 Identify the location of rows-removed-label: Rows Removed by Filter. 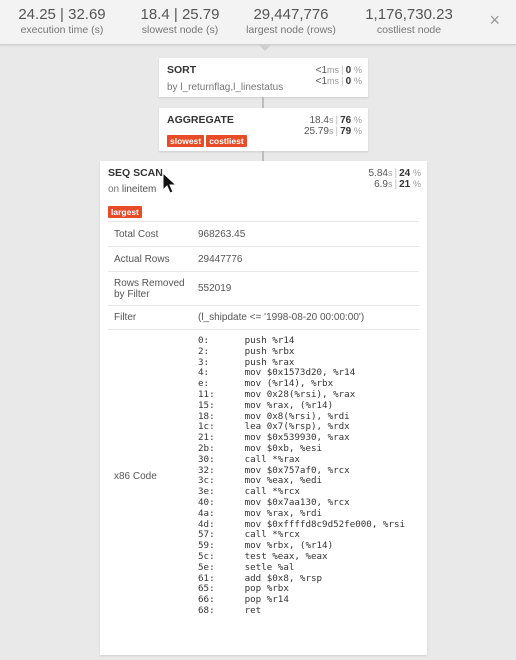
(151, 288).